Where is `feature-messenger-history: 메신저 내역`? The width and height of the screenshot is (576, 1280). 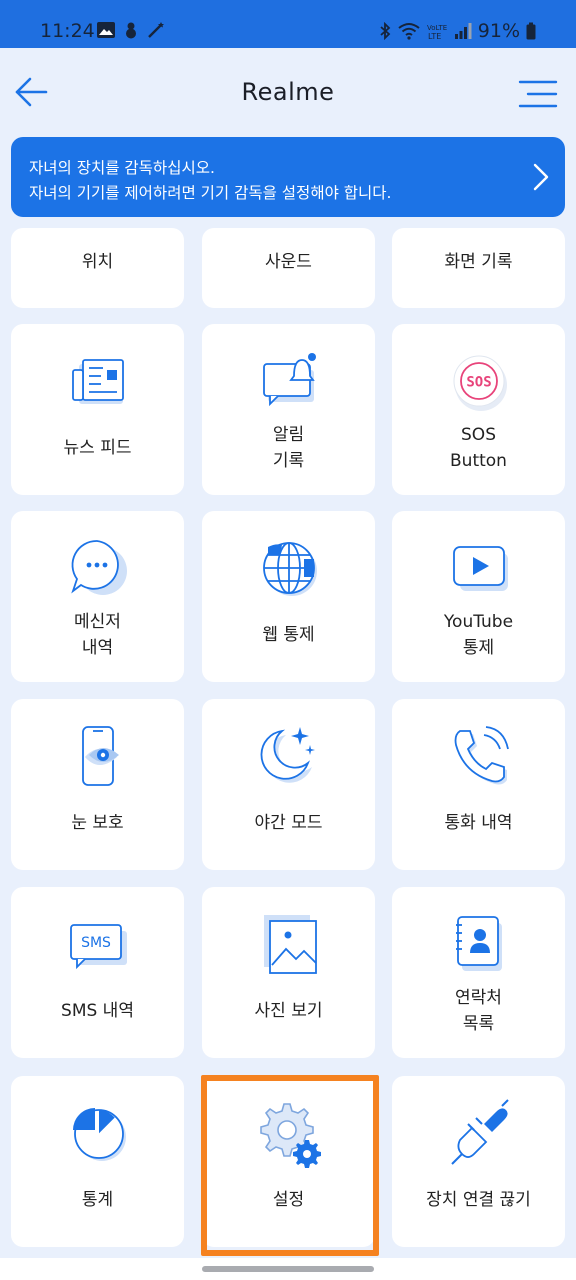
feature-messenger-history: 메신저 내역 is located at coordinates (97, 596).